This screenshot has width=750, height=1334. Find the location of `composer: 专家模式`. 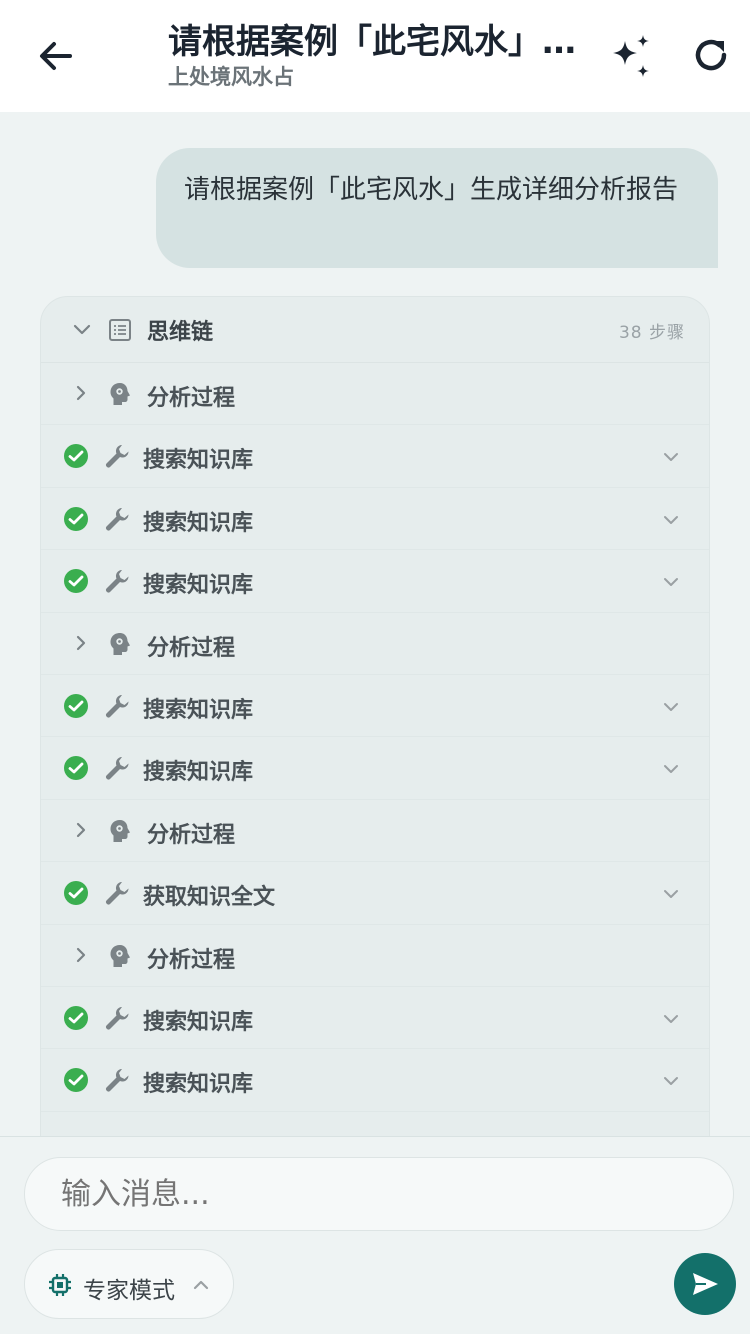

composer: 专家模式 is located at coordinates (375, 1235).